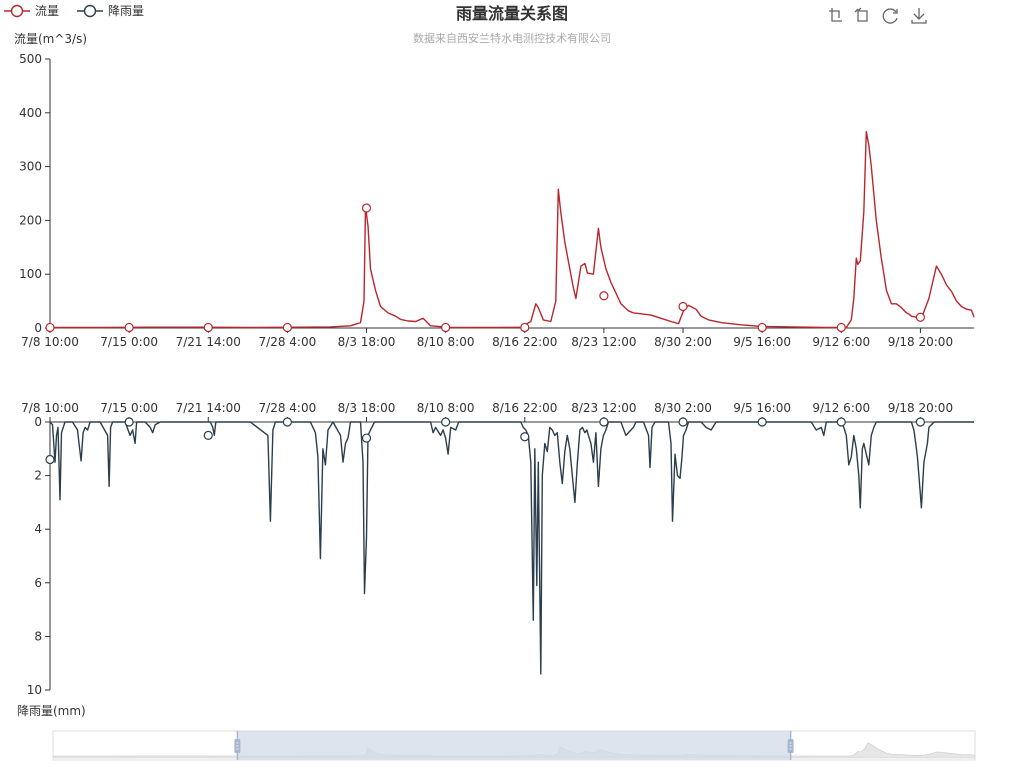 The image size is (1024, 768). I want to click on bottom-y-axis-title: 降雨量(mm), so click(51, 711).